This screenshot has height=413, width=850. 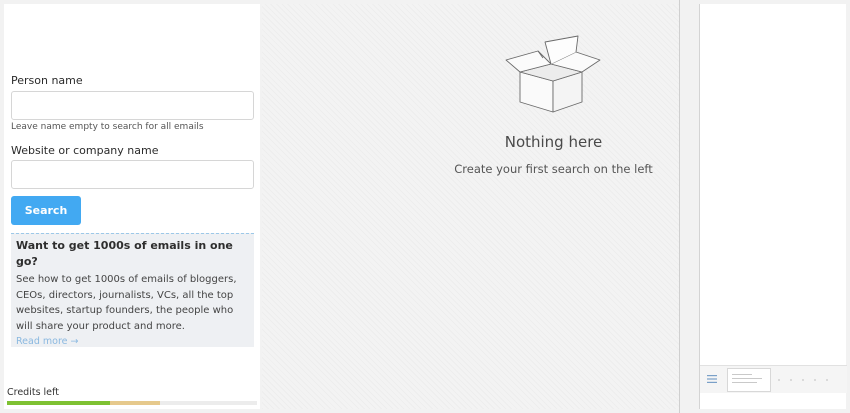 I want to click on promo-title: Want to get 1000s of emails in one go?, so click(x=124, y=253).